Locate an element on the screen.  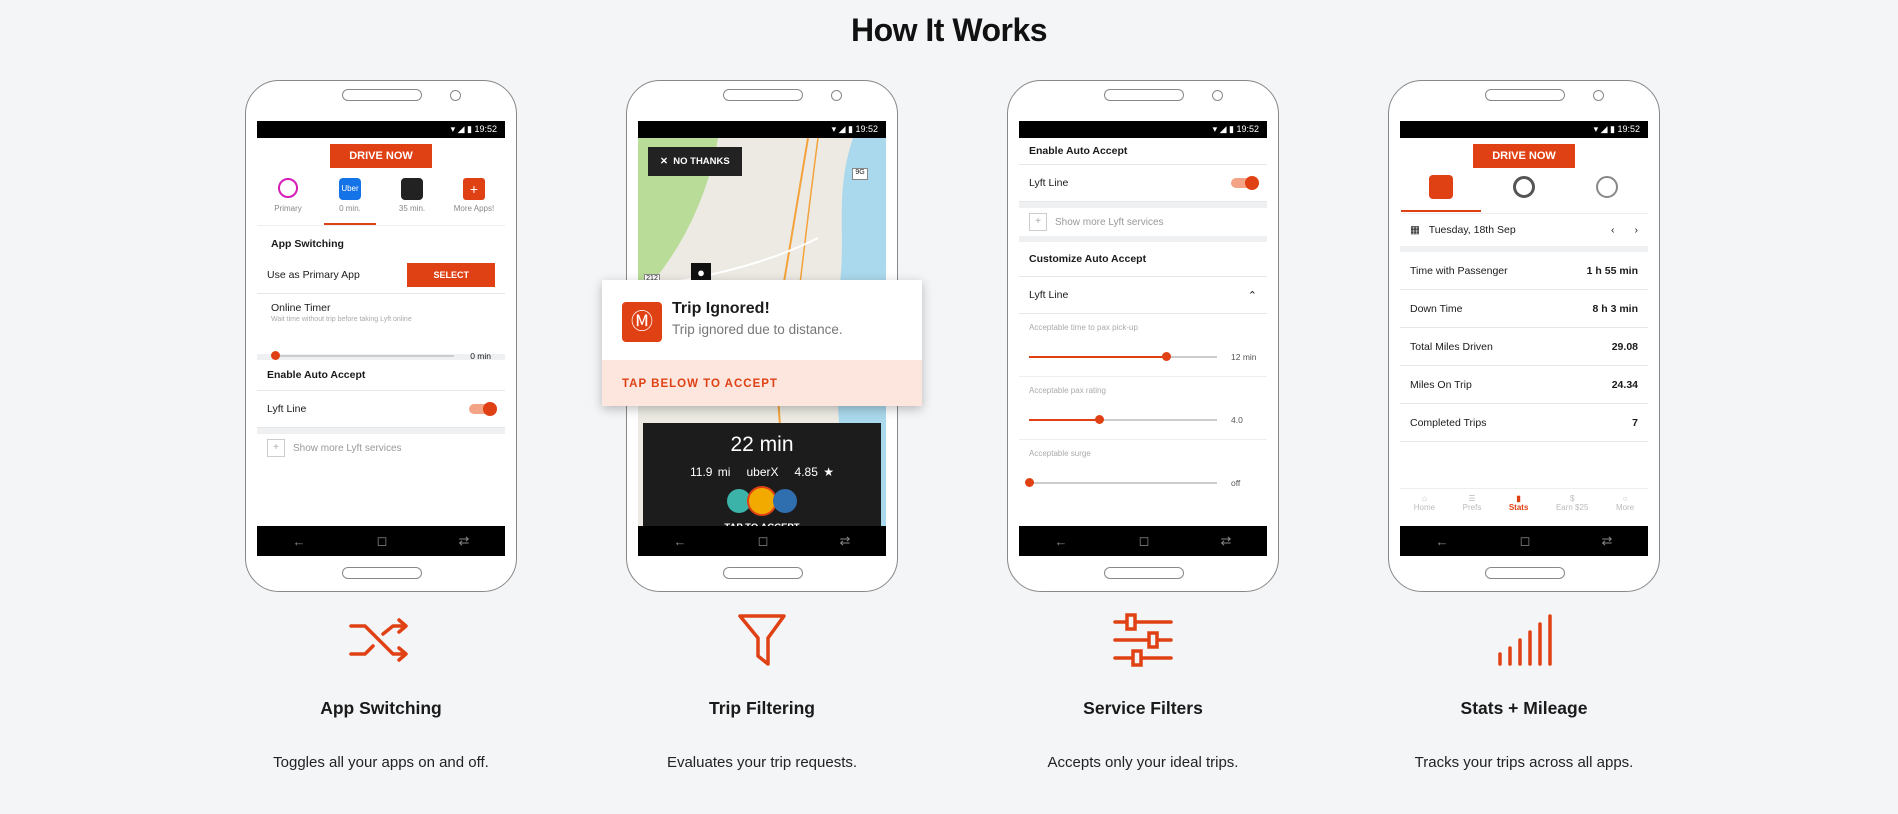
nav-more: ○ More is located at coordinates (1625, 510).